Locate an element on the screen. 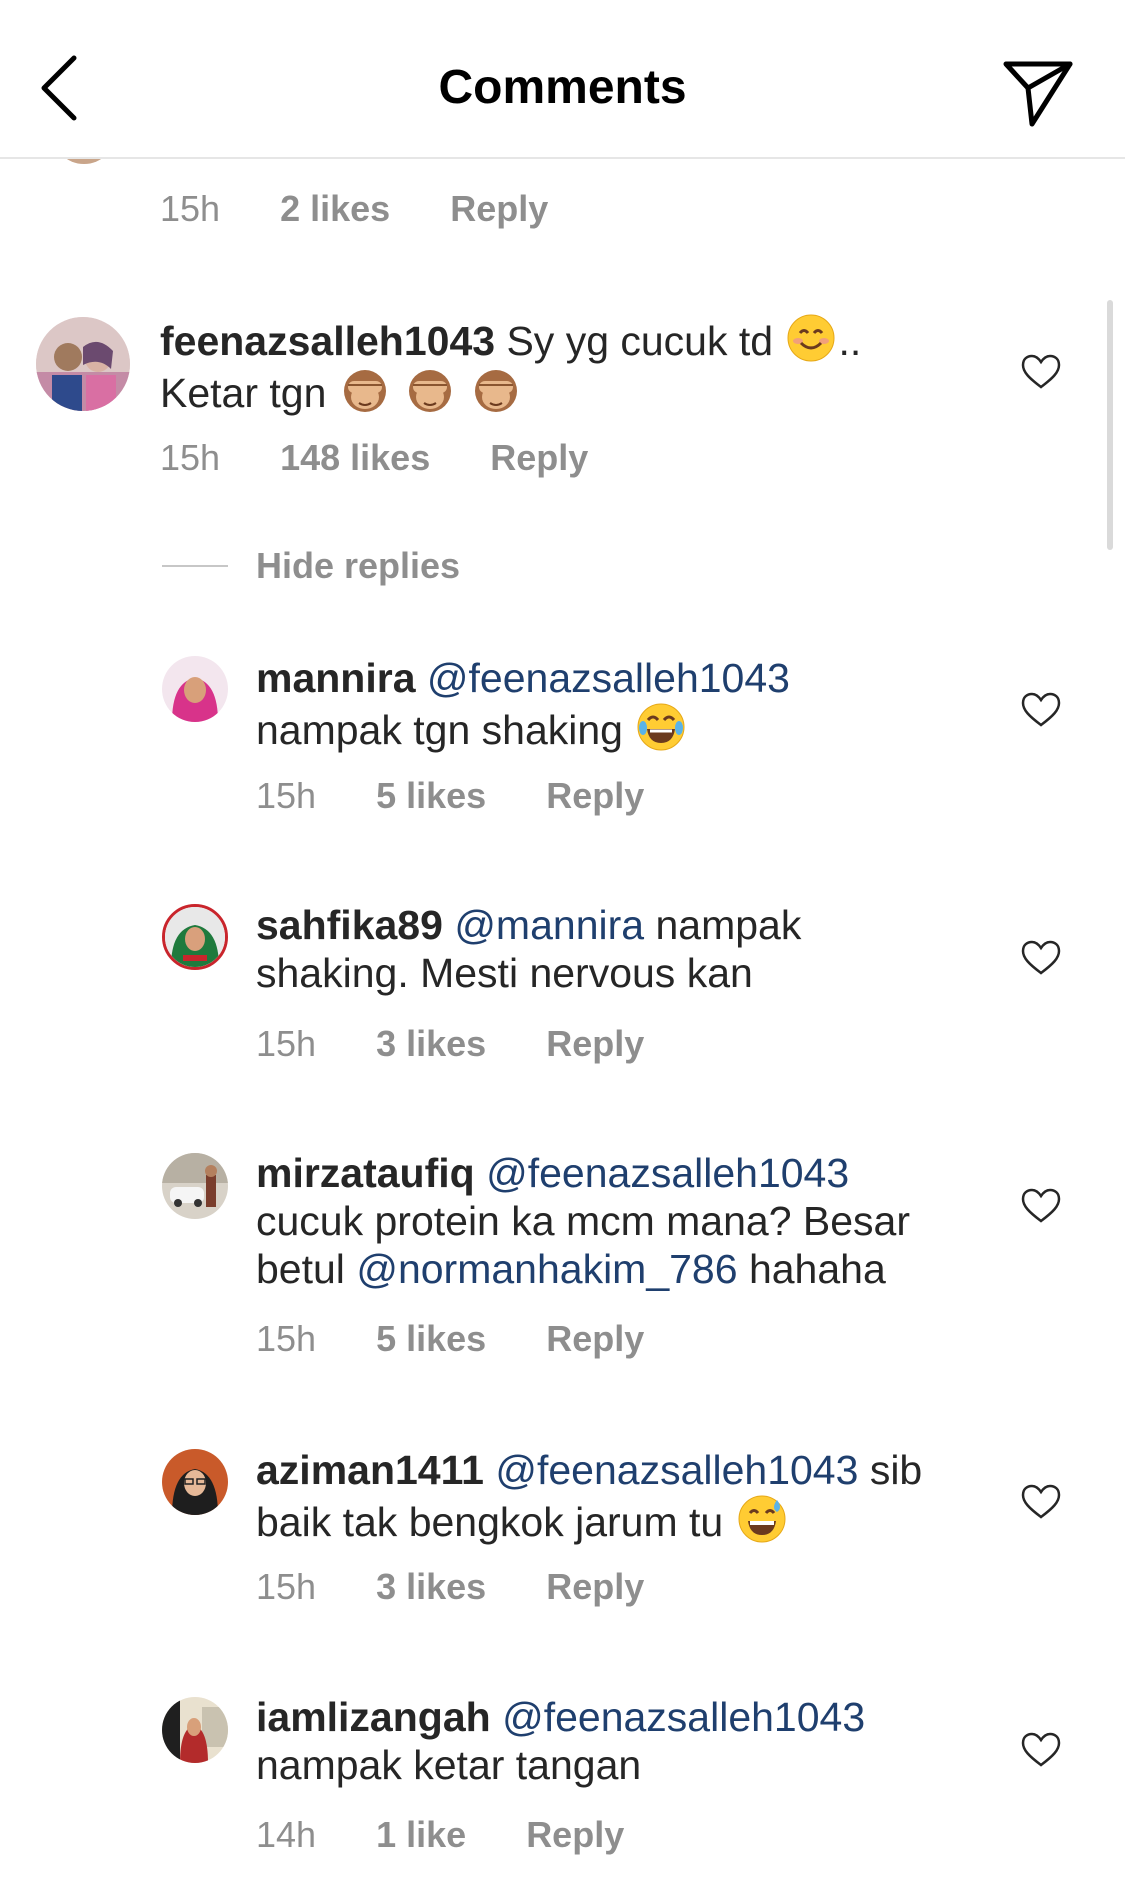 This screenshot has width=1125, height=1889. hide-replies-label: Hide replies is located at coordinates (358, 566).